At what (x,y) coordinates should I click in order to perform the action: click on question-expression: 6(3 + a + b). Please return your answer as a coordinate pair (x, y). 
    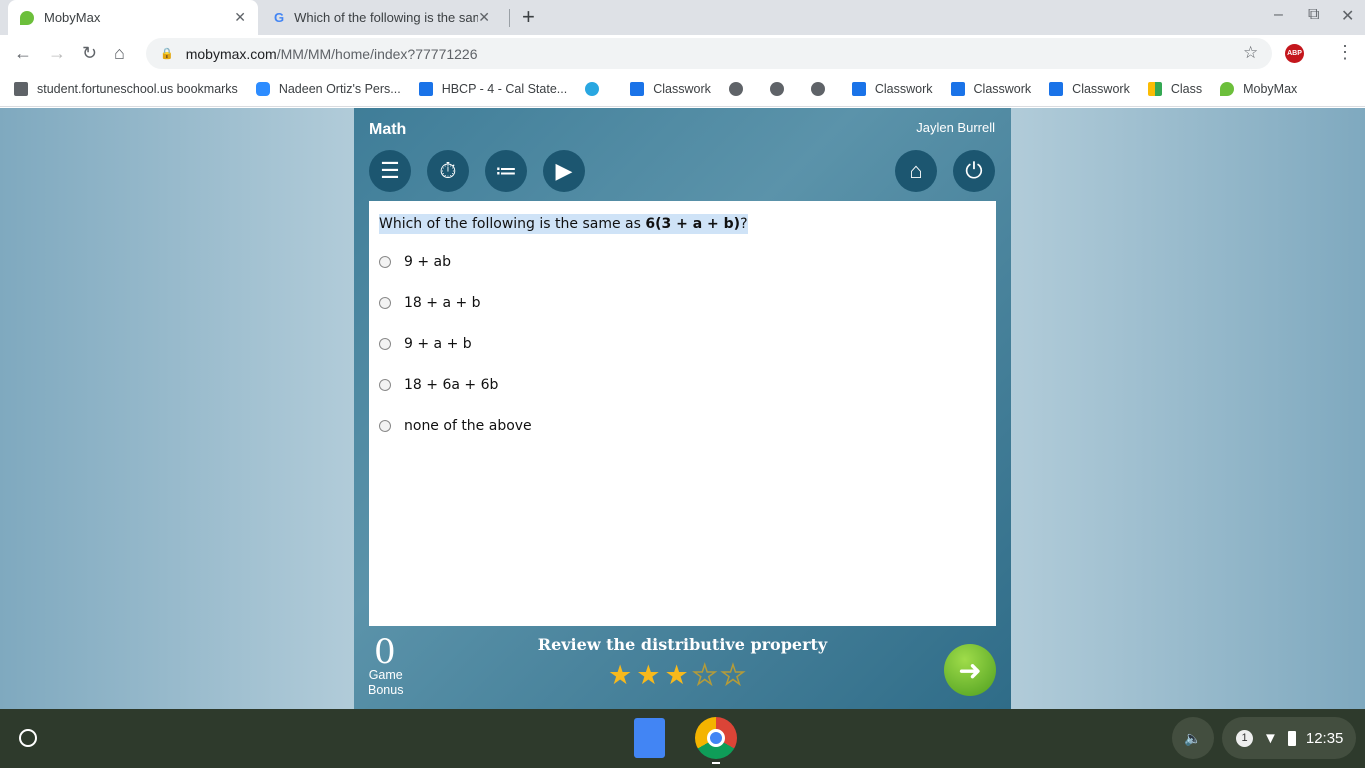
    Looking at the image, I should click on (693, 224).